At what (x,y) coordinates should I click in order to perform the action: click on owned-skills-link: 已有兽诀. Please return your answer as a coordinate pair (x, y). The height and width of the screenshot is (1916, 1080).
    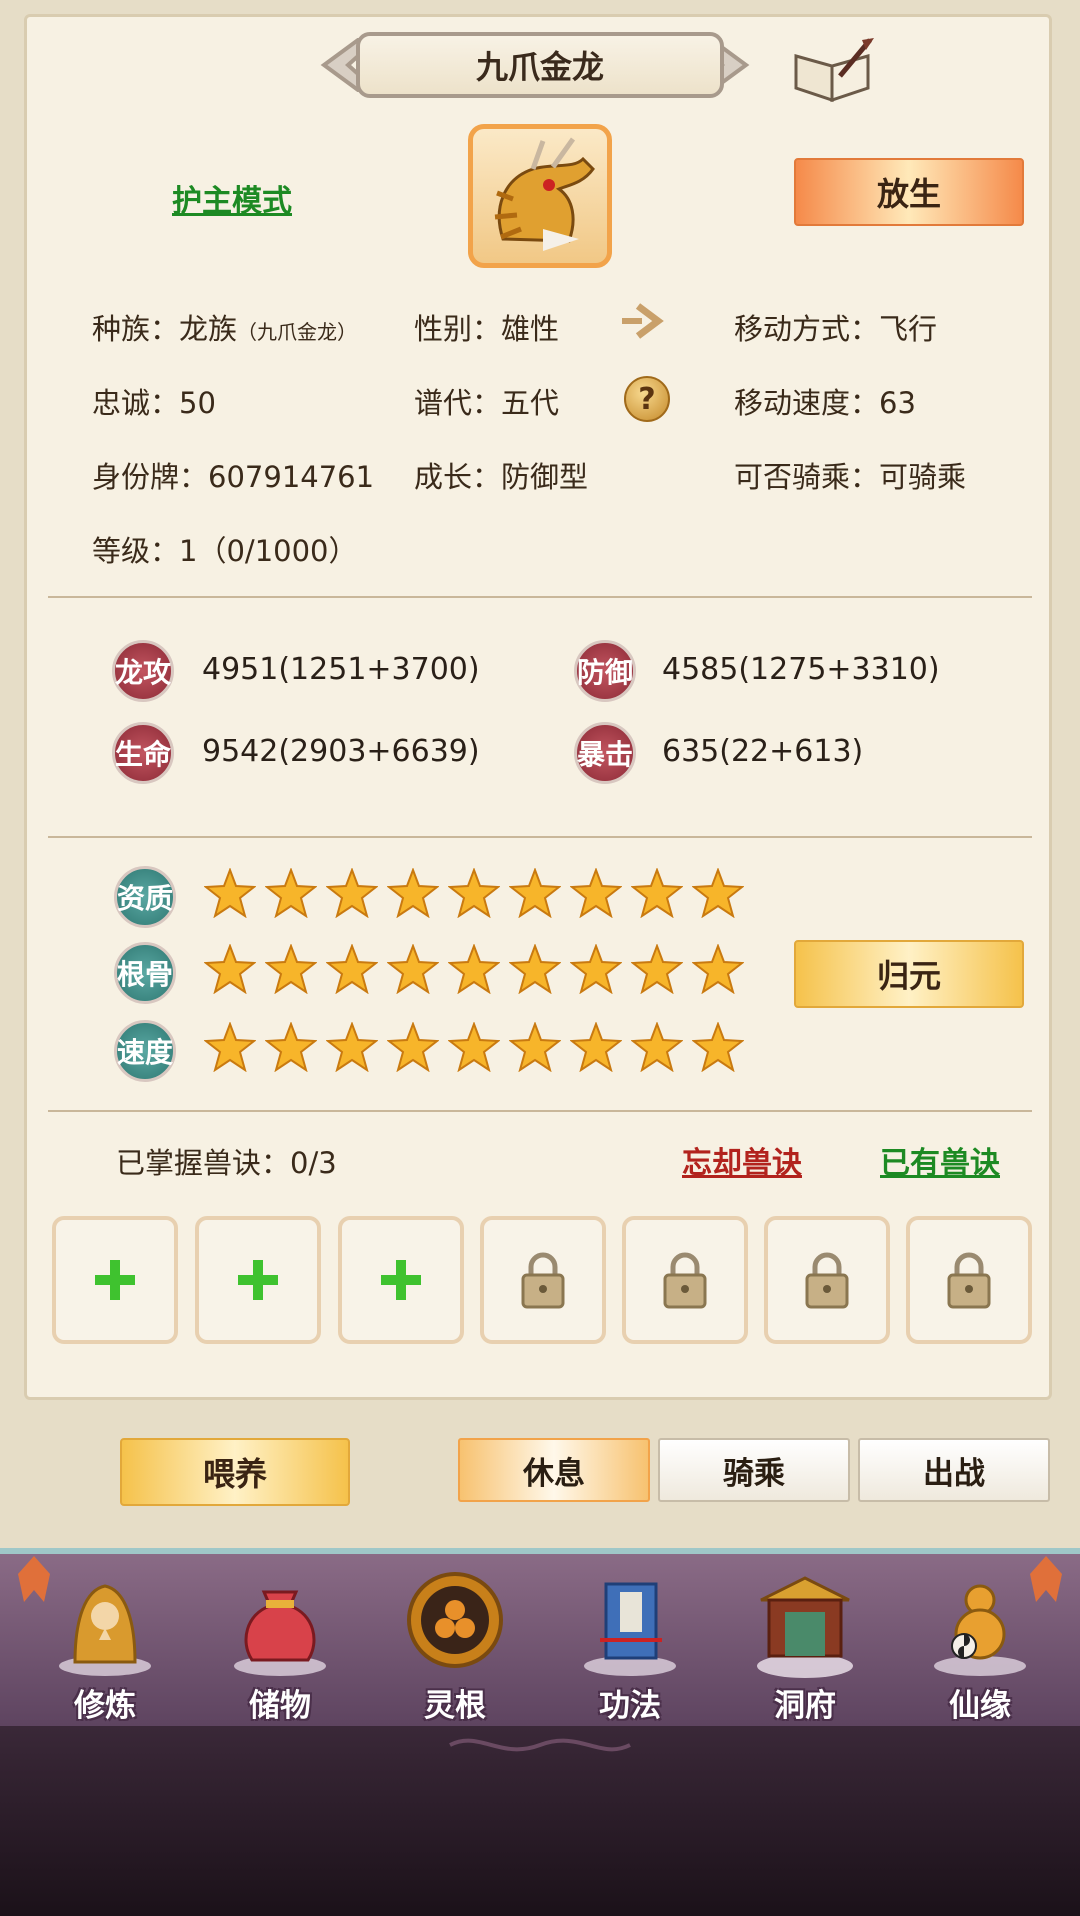
    Looking at the image, I should click on (940, 1160).